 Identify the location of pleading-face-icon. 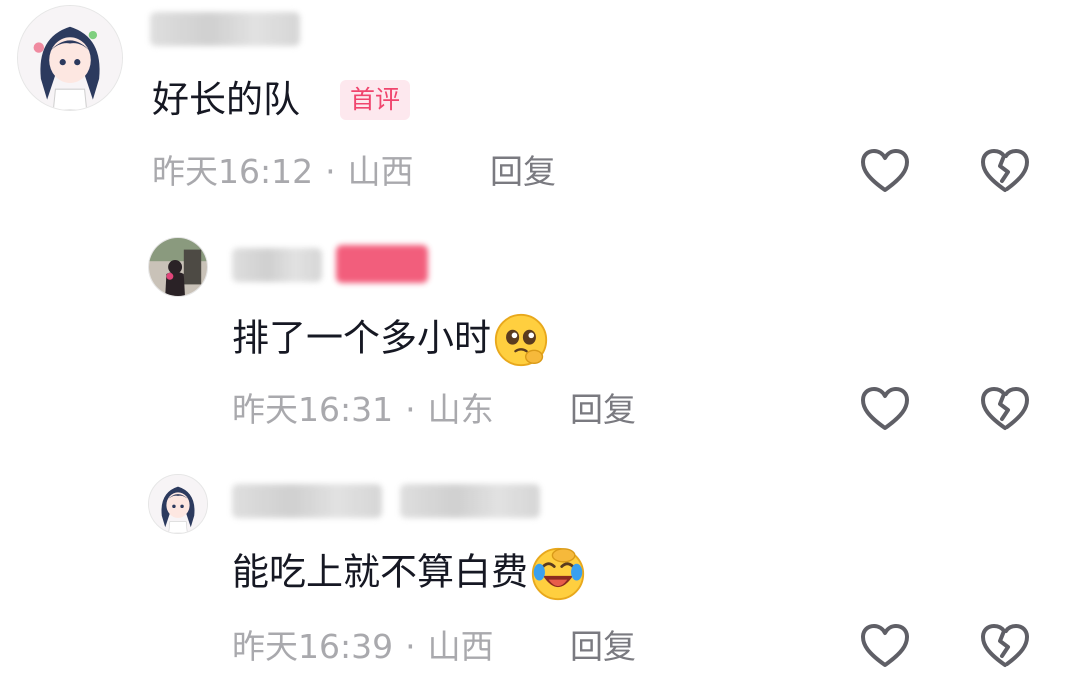
(521, 340).